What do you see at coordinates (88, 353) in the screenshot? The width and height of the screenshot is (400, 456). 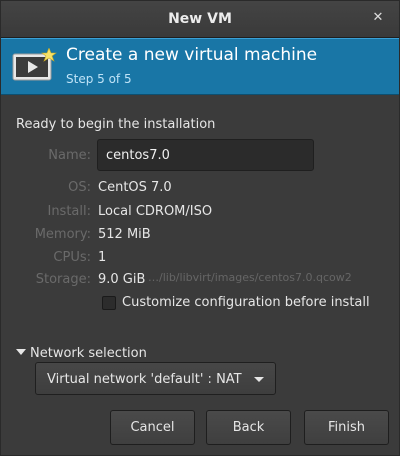 I see `network-selection-label: Network selection` at bounding box center [88, 353].